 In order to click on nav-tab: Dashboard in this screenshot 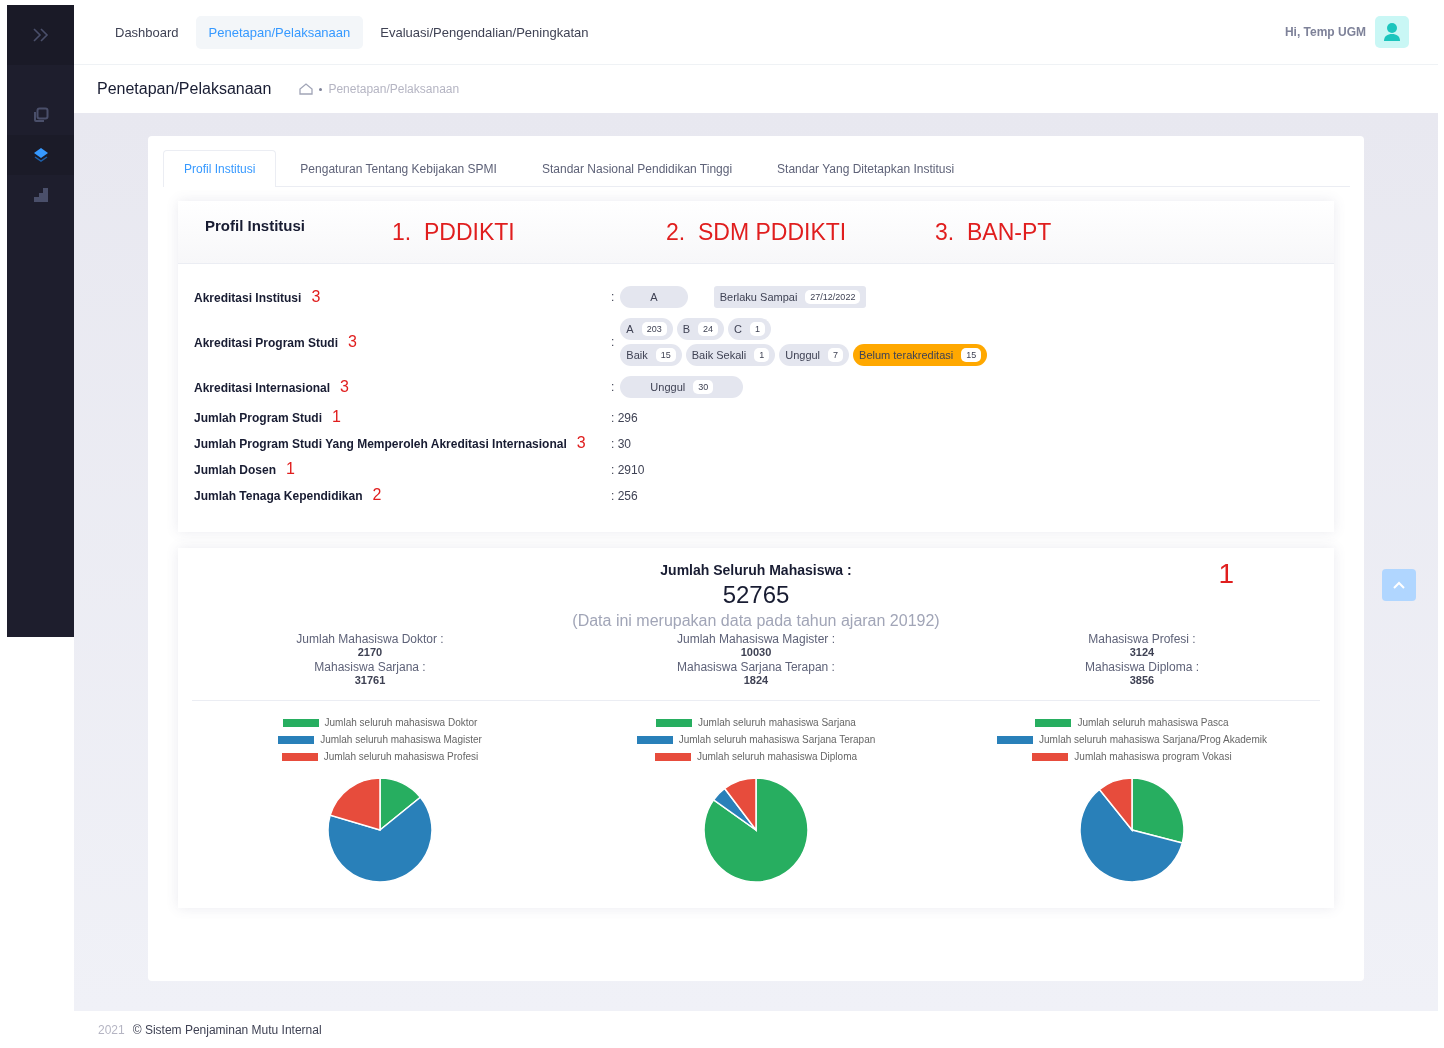, I will do `click(147, 32)`.